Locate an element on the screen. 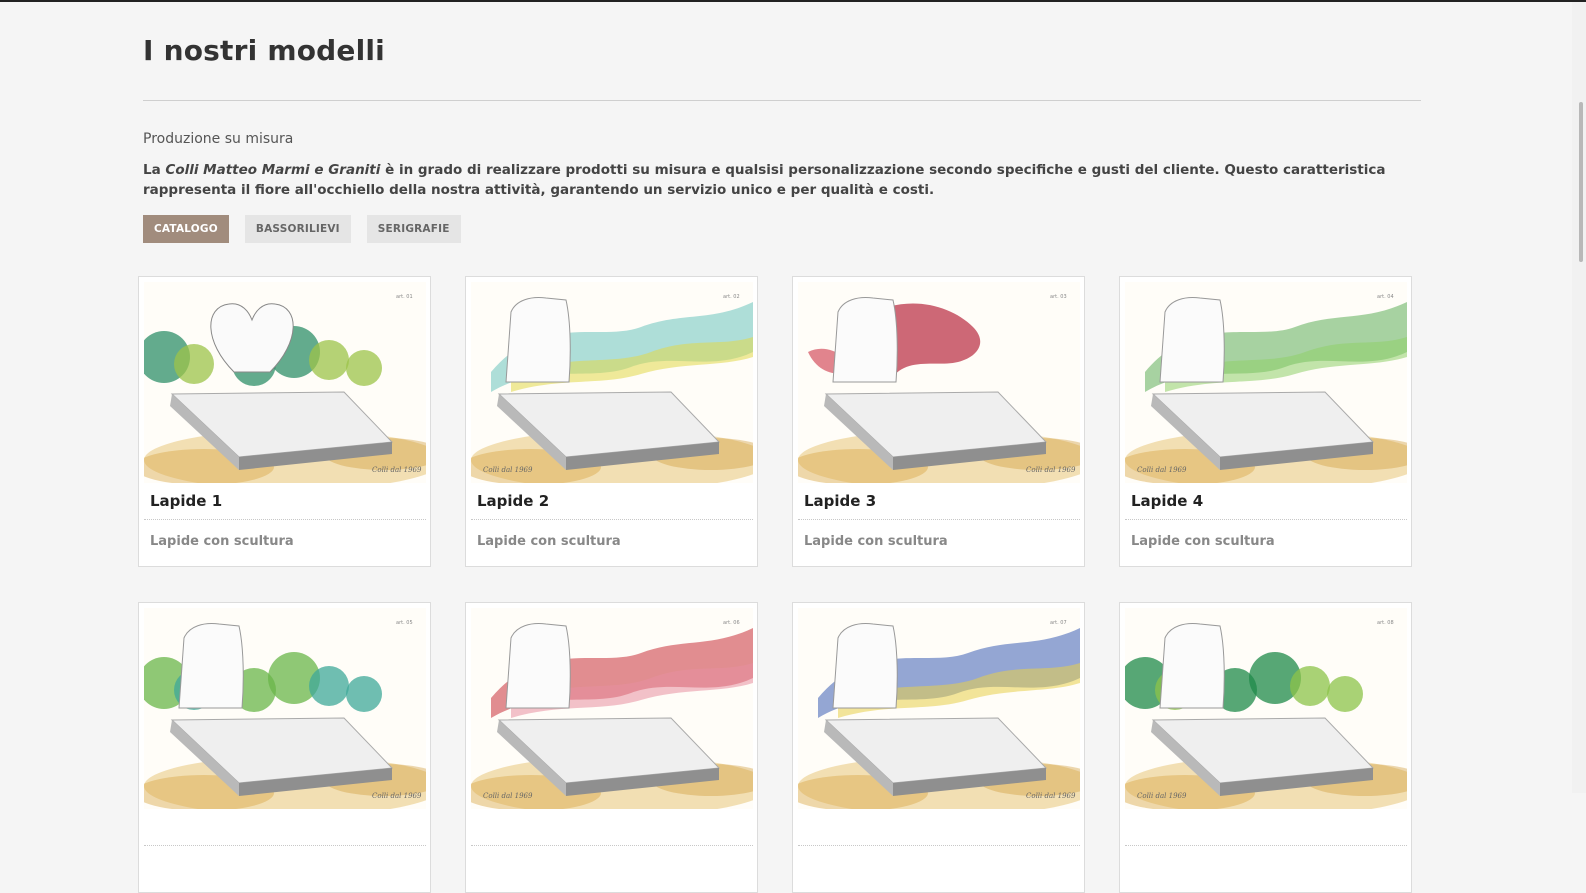  product-image: art. 03 Colli dal 1969 is located at coordinates (939, 382).